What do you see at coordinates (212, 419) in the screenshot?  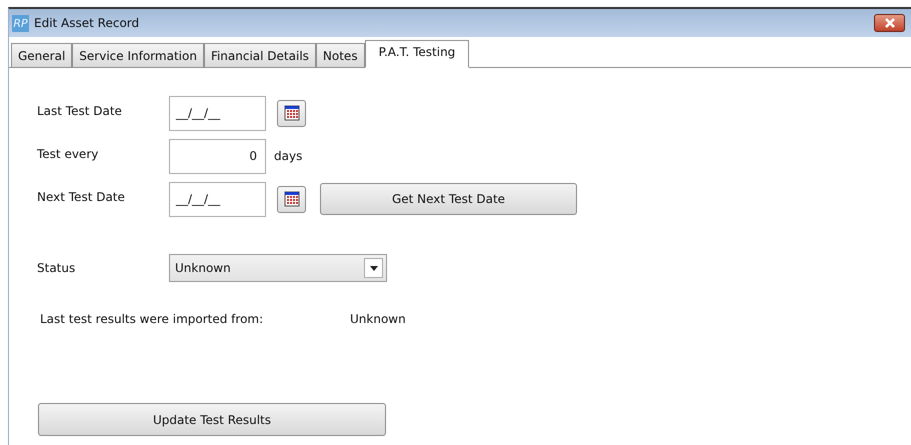 I see `update-results-button: Update Test Results` at bounding box center [212, 419].